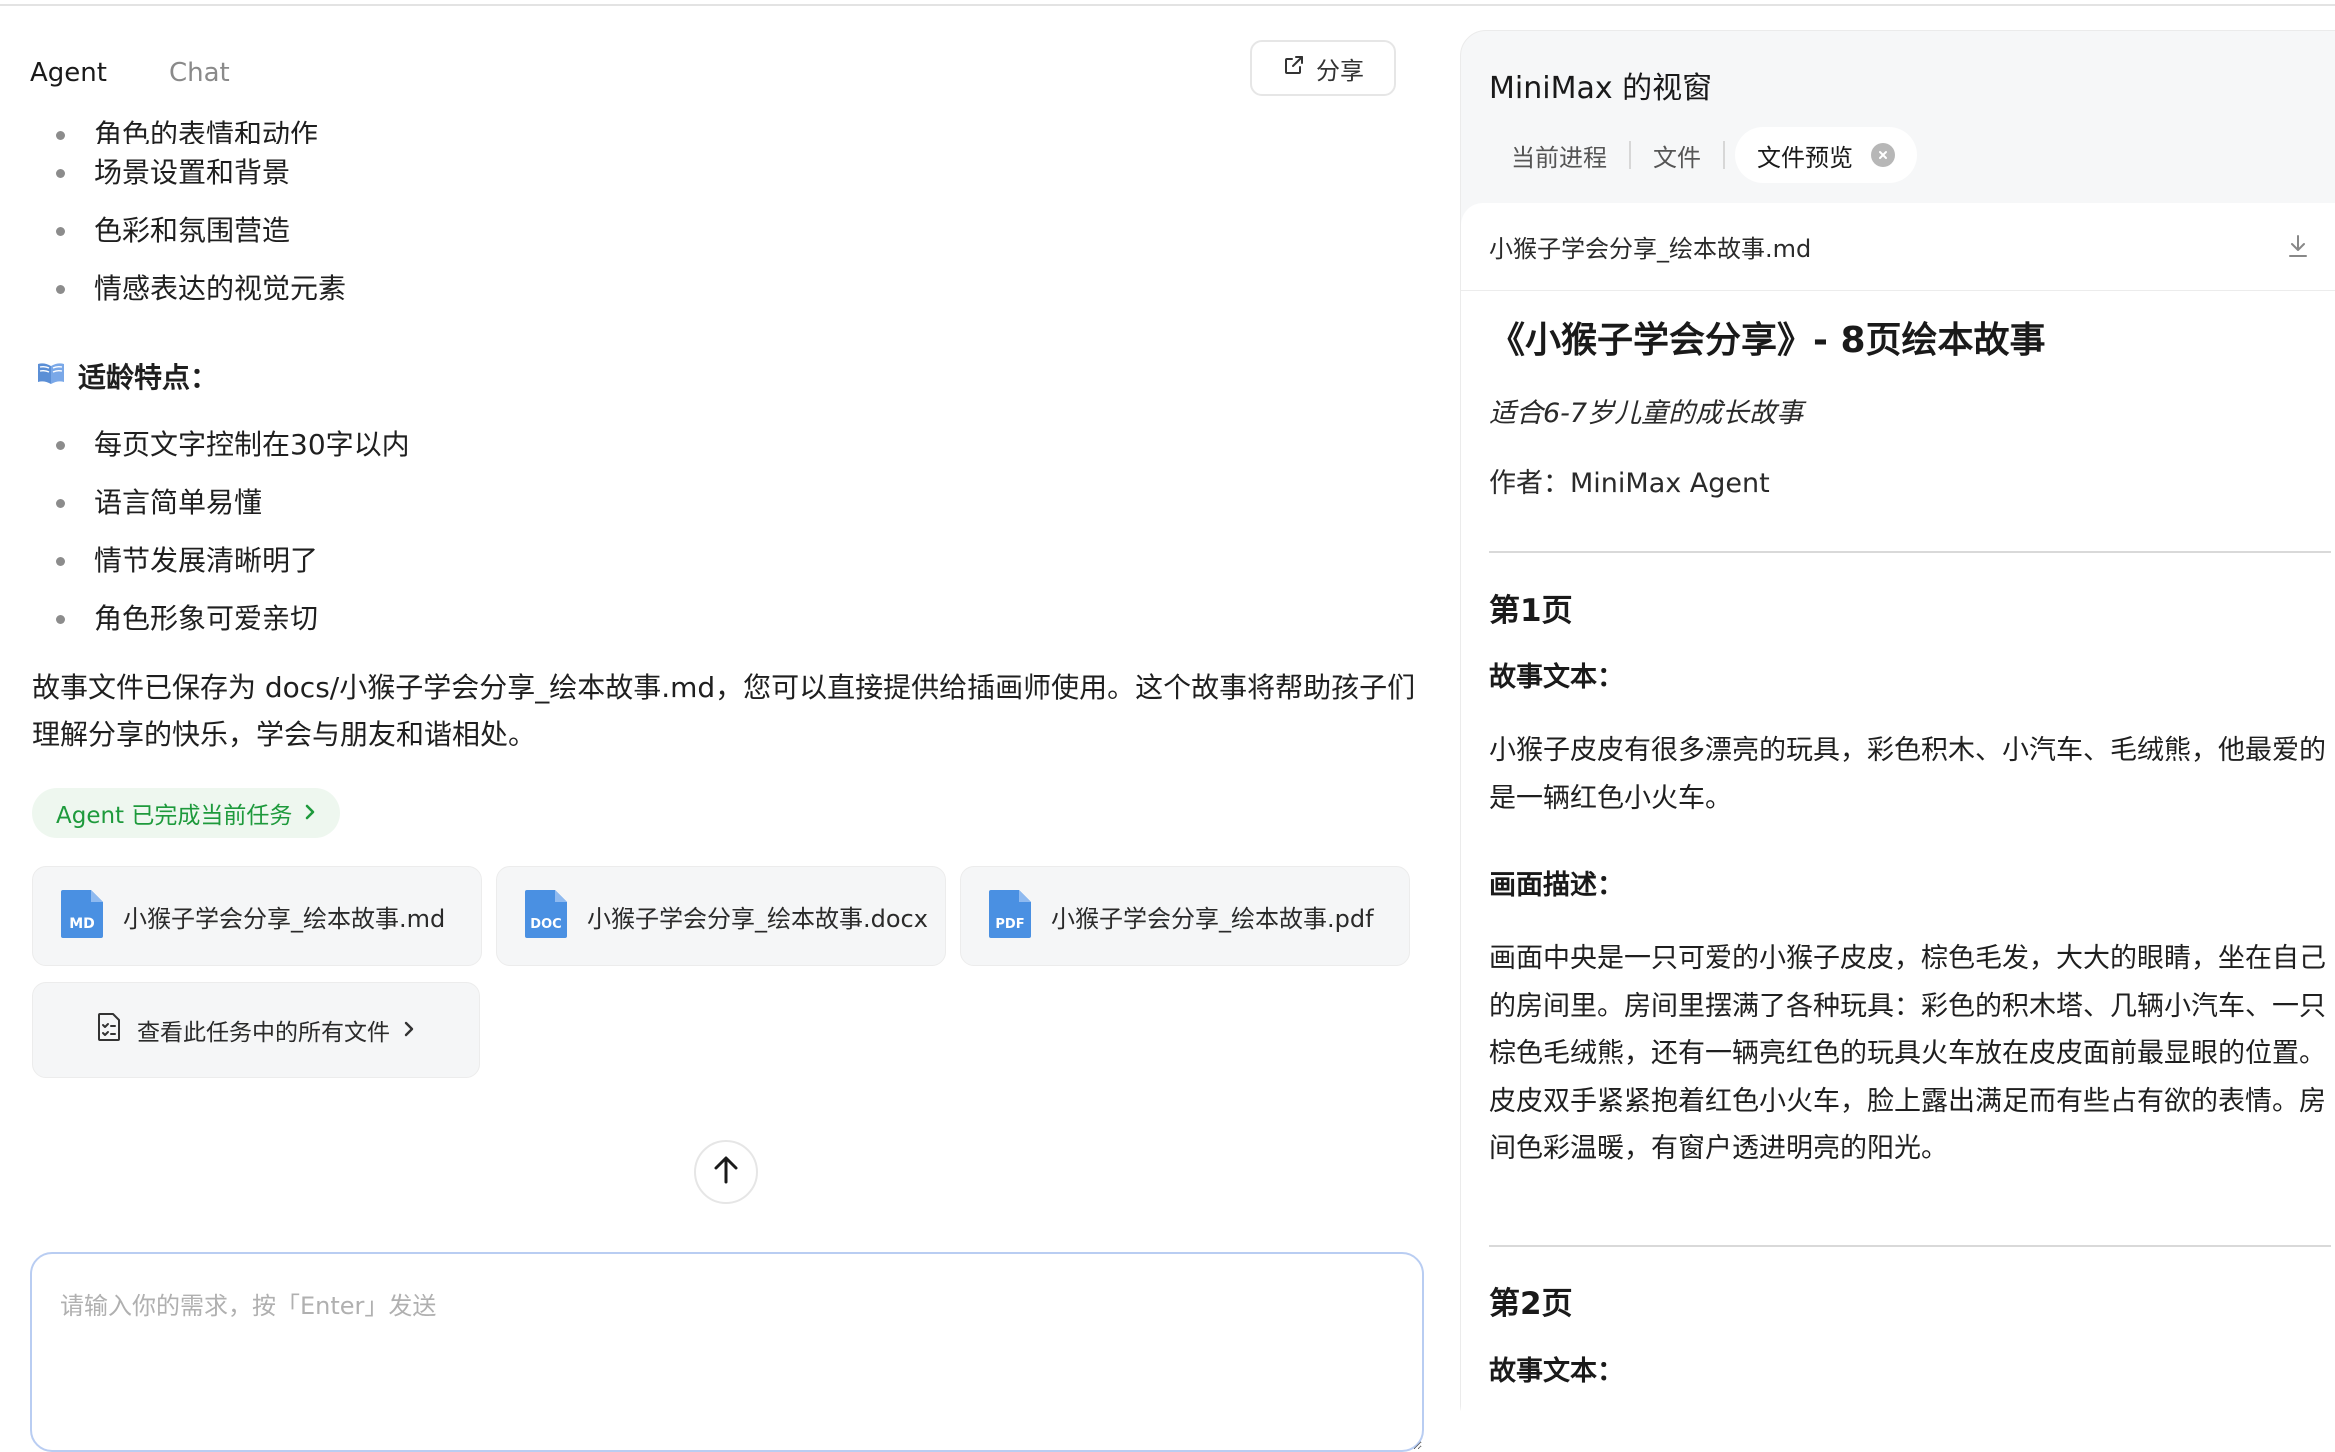 The image size is (2335, 1452). What do you see at coordinates (1601, 88) in the screenshot?
I see `panel-title: MiniMax 的视窗` at bounding box center [1601, 88].